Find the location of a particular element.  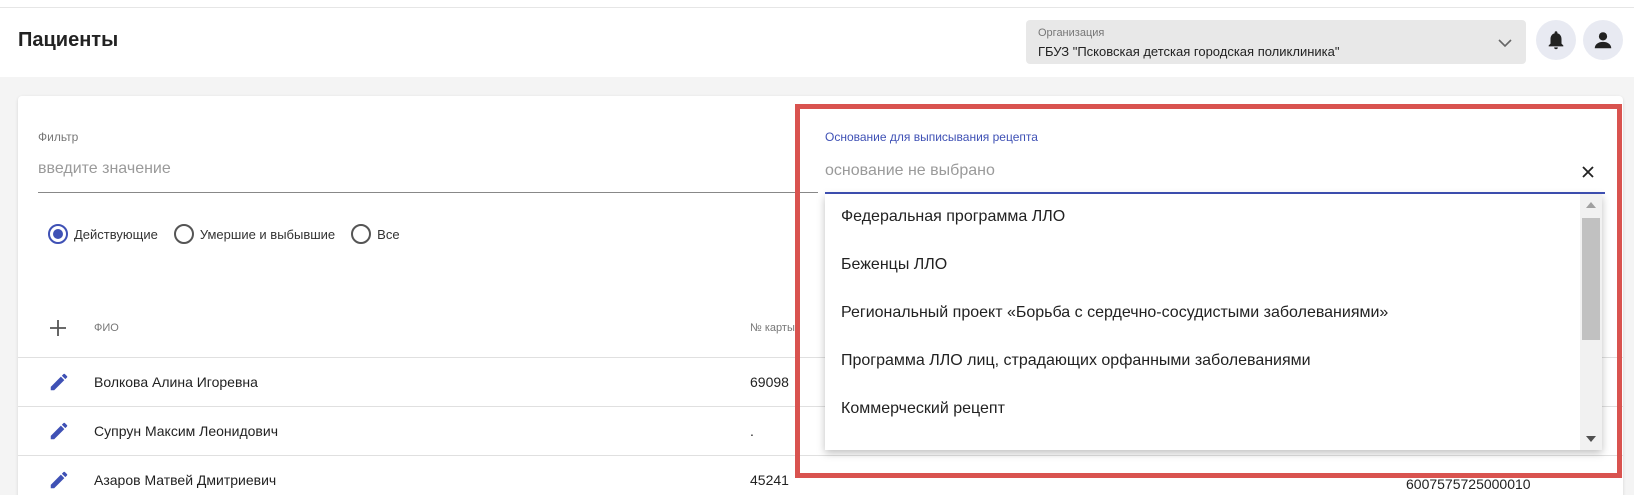

patient-name: Супрун Максим Леонидович is located at coordinates (186, 431).